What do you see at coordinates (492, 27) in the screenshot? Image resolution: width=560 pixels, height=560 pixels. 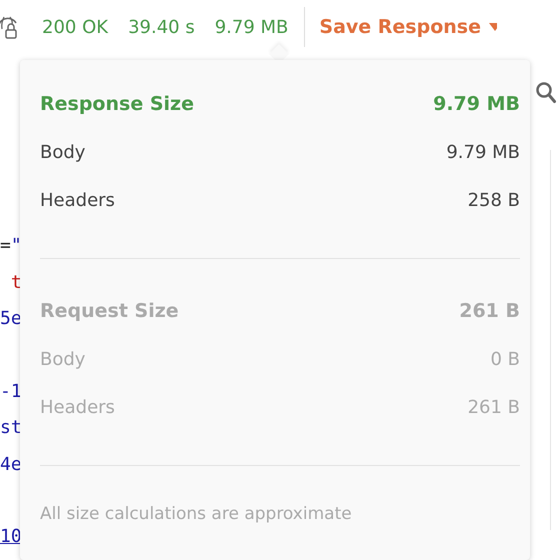 I see `caret-icon` at bounding box center [492, 27].